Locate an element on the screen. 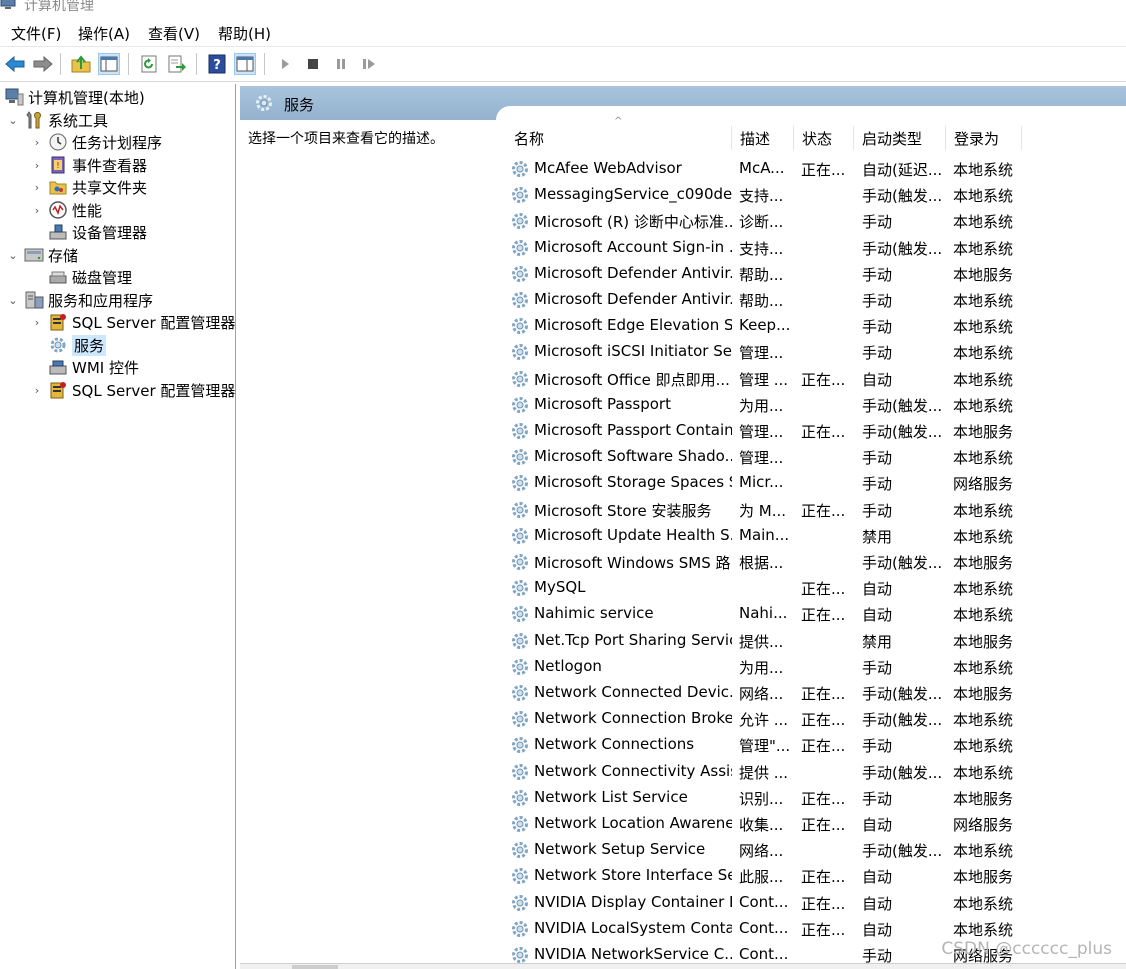  service-row: McAfee WebAdvisor McA... 正在... 自动(延迟... 本地系统 is located at coordinates (816, 169).